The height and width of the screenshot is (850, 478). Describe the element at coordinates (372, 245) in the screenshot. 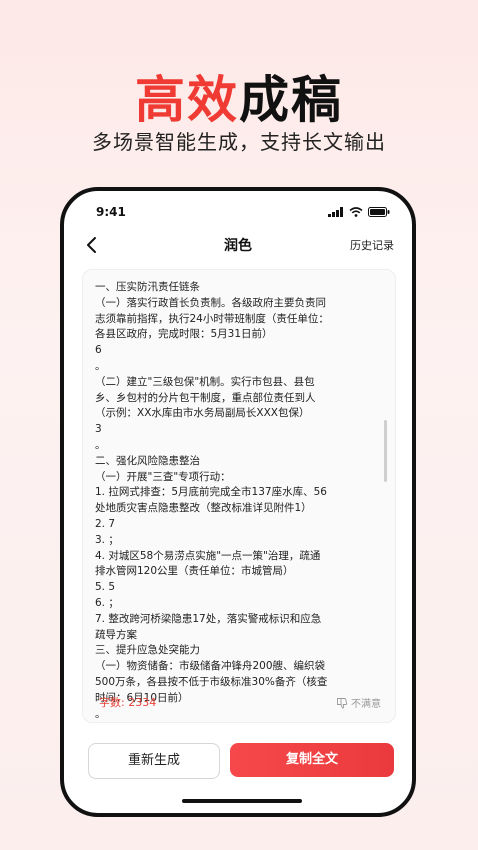

I see `history-link: 历史记录` at that location.